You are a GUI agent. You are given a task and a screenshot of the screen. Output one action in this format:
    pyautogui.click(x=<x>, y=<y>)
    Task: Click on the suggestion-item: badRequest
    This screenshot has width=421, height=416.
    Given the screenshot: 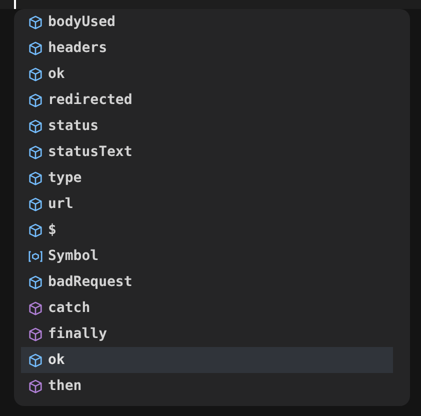 What is the action you would take?
    pyautogui.click(x=207, y=282)
    